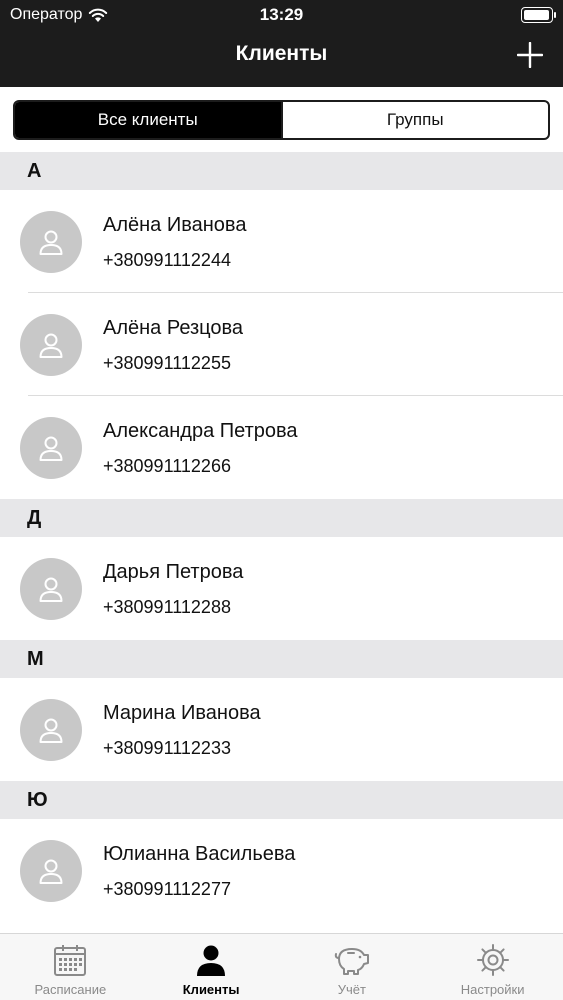  What do you see at coordinates (211, 989) in the screenshot?
I see `tab-label: Клиенты` at bounding box center [211, 989].